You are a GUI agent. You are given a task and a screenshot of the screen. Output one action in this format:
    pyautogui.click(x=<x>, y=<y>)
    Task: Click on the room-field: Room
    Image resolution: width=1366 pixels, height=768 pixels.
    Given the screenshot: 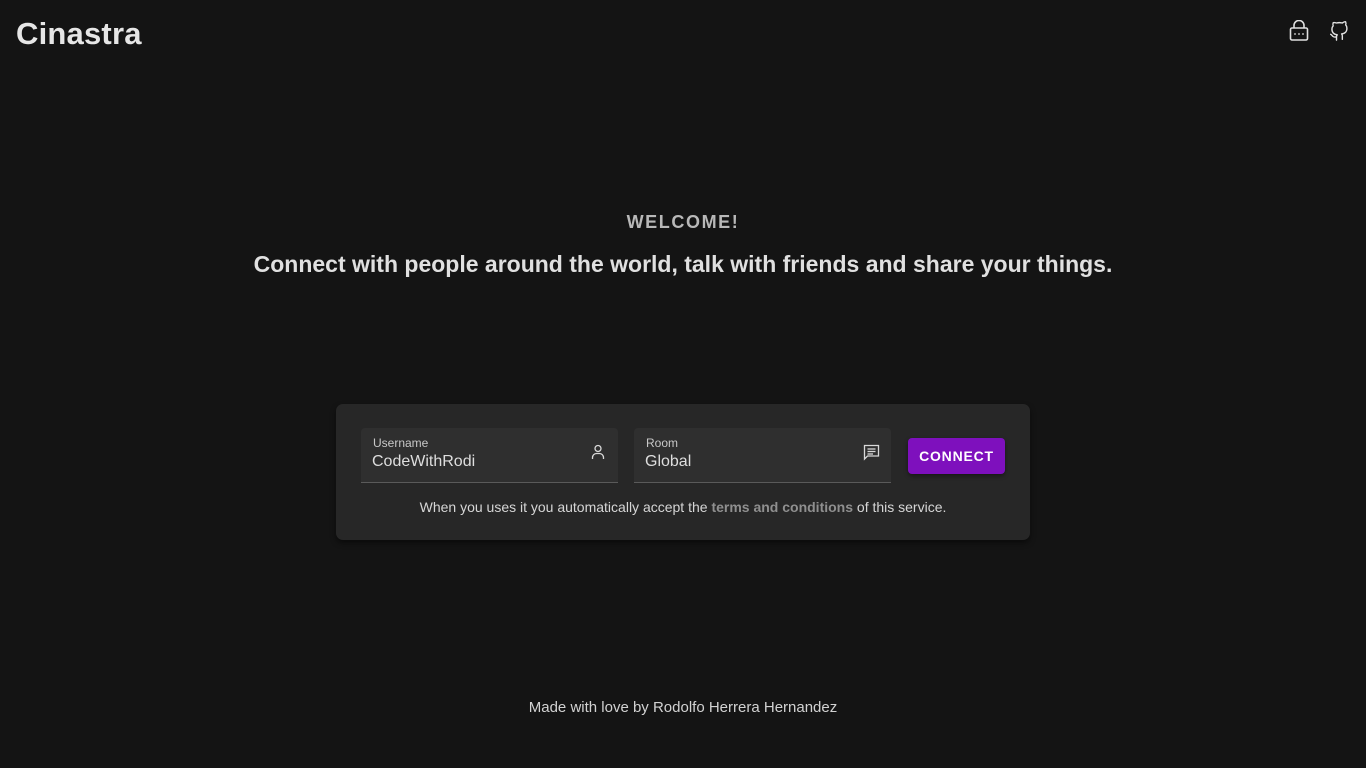 What is the action you would take?
    pyautogui.click(x=762, y=455)
    